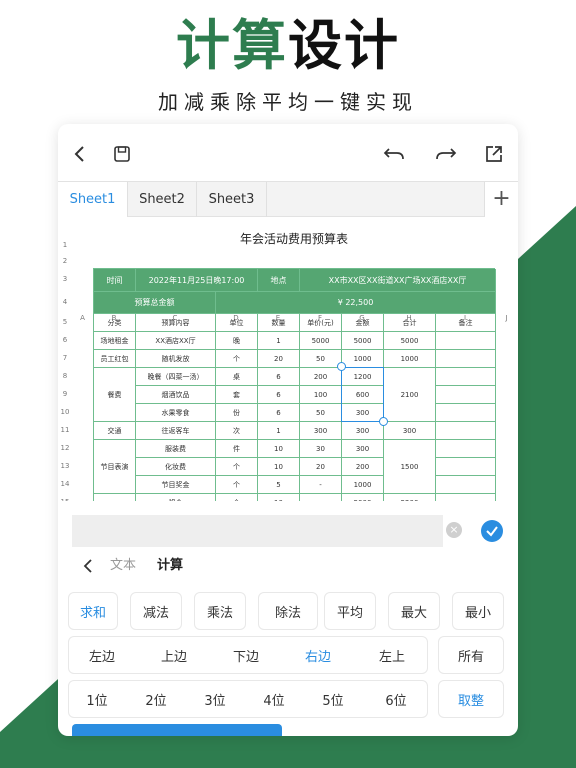  What do you see at coordinates (176, 395) in the screenshot?
I see `table-cell: 烟酒饮品` at bounding box center [176, 395].